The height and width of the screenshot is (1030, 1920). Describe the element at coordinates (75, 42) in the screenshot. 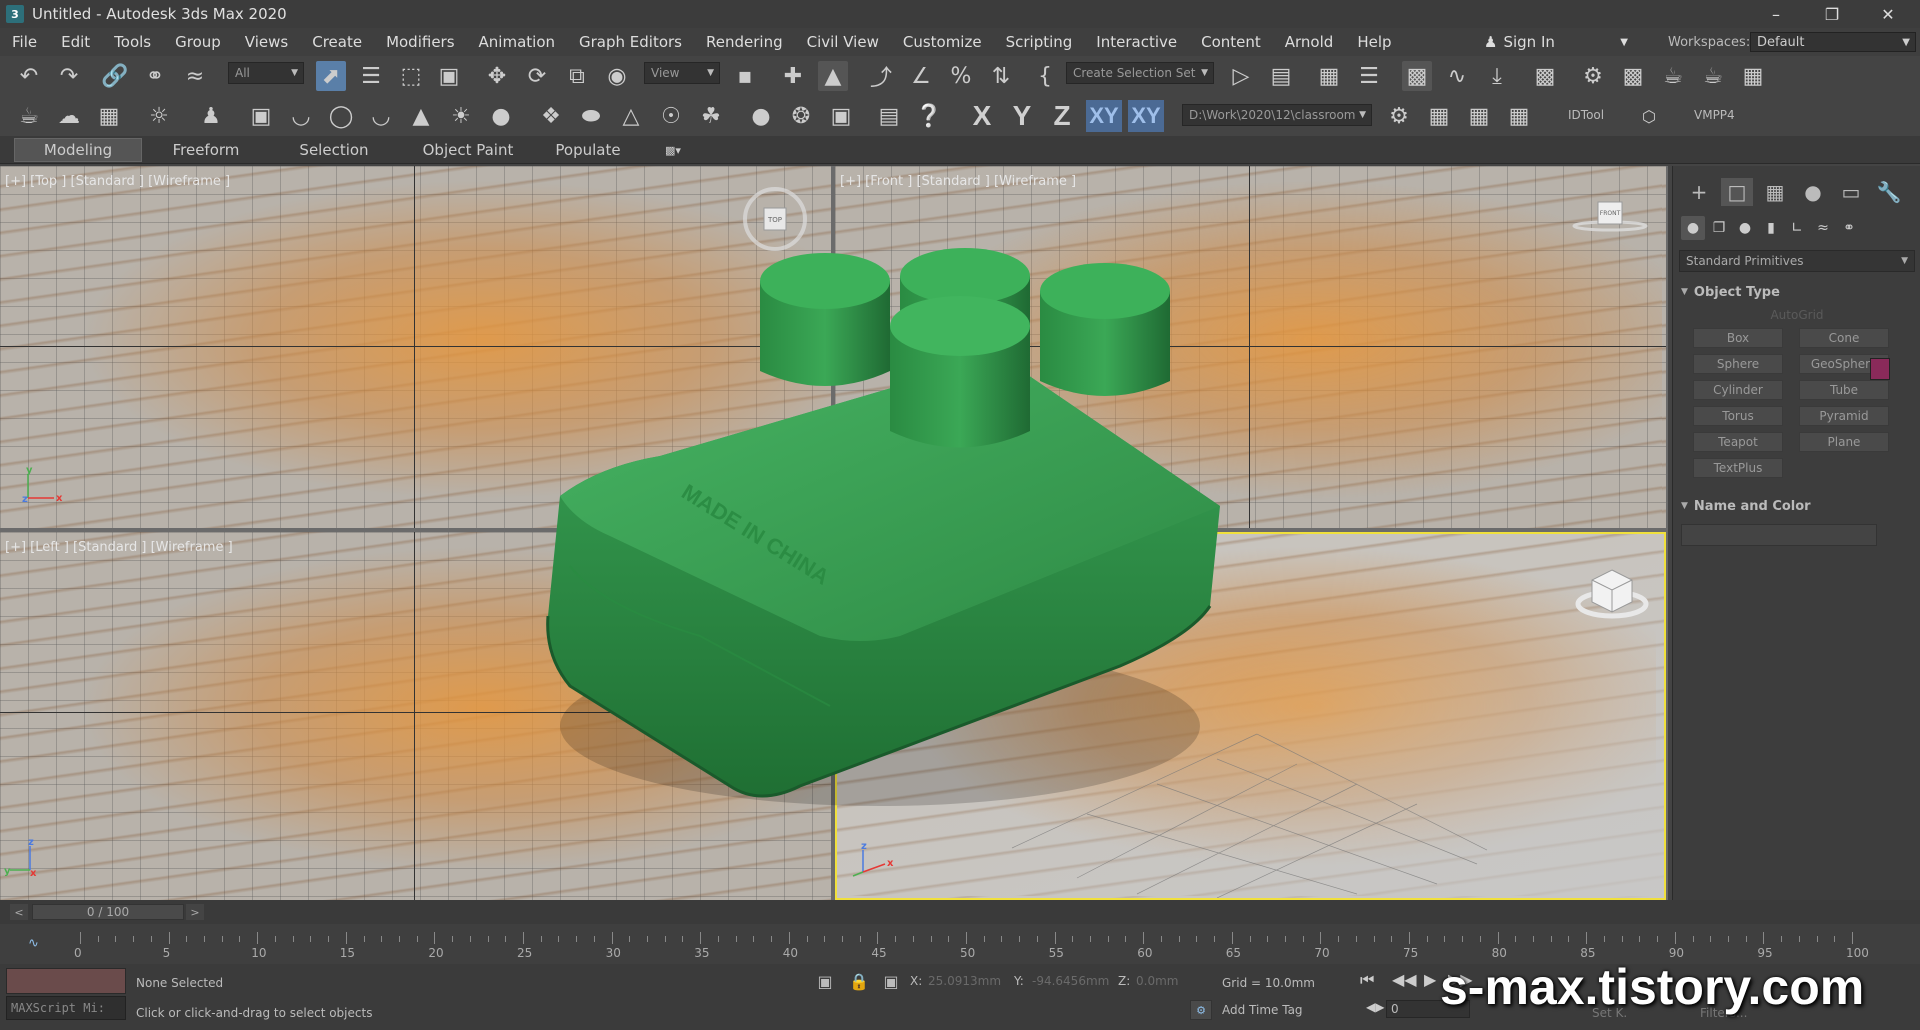

I see `menu-edit: Edit` at that location.